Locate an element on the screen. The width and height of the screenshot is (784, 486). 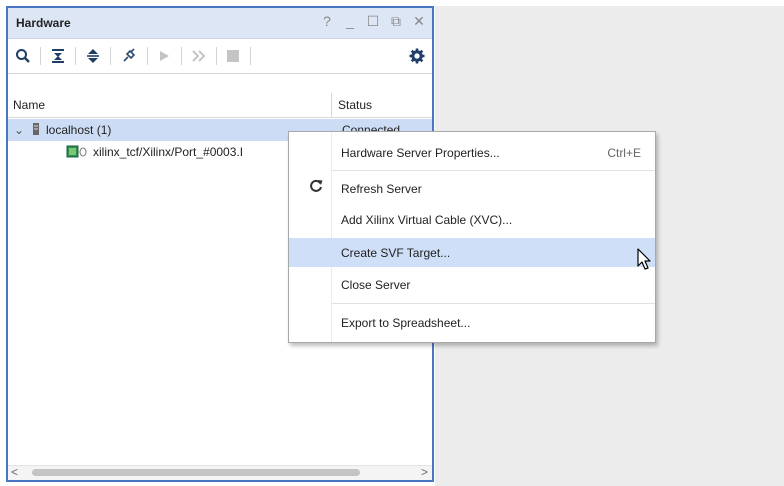
stop-icon is located at coordinates (233, 56).